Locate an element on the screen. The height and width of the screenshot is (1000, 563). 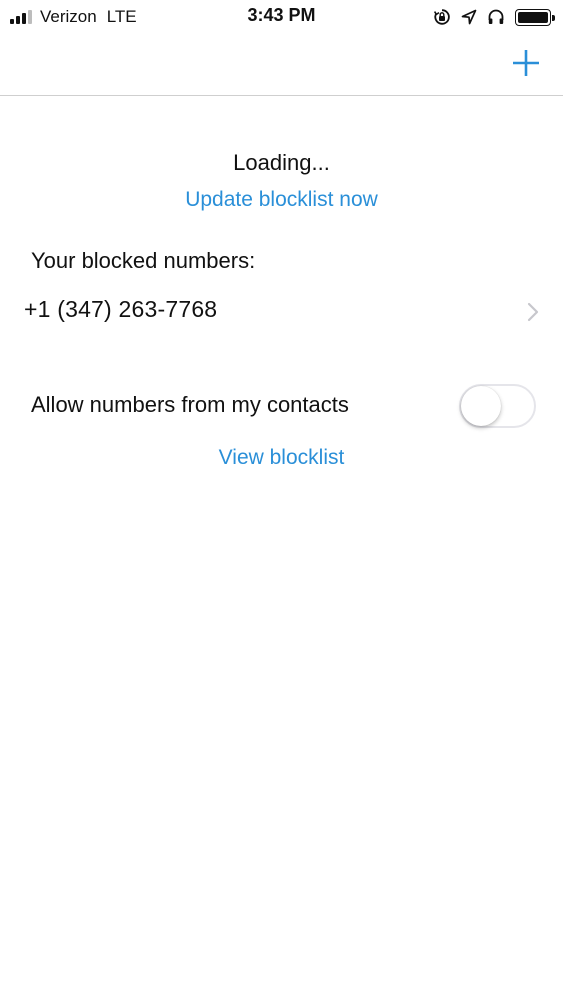
allow-contacts-row: Allow numbers from my contacts is located at coordinates (281, 405).